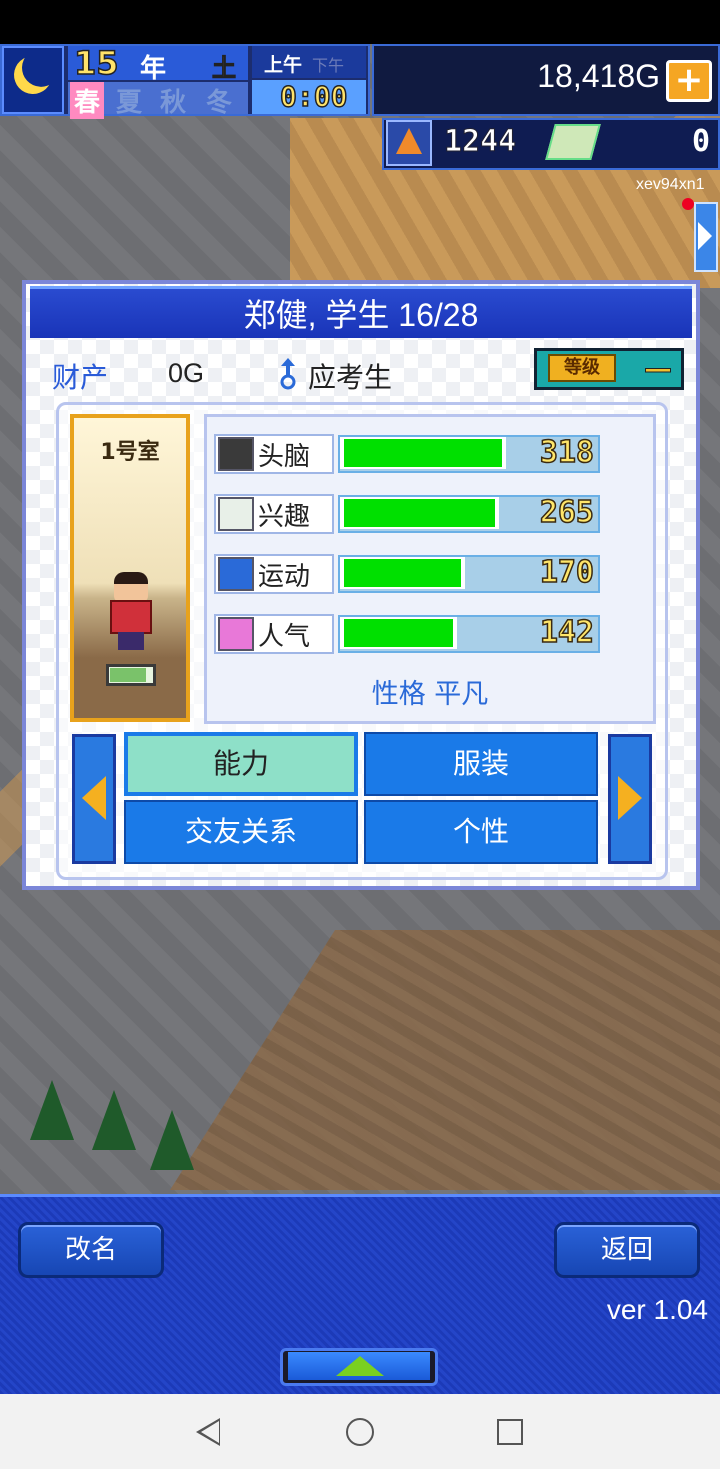 Image resolution: width=720 pixels, height=1469 pixels. I want to click on brain-icon, so click(236, 454).